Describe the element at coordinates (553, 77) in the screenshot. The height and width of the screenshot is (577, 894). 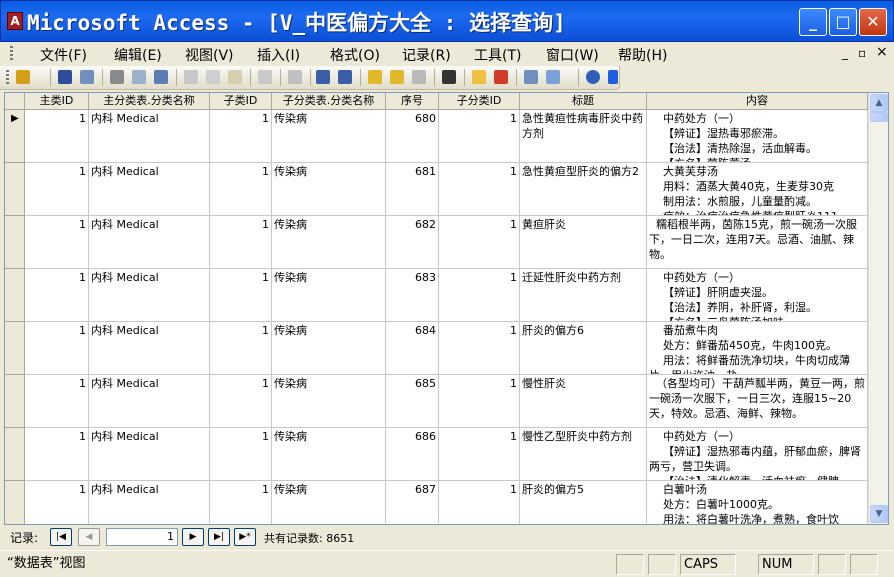
I see `new-object-icon` at that location.